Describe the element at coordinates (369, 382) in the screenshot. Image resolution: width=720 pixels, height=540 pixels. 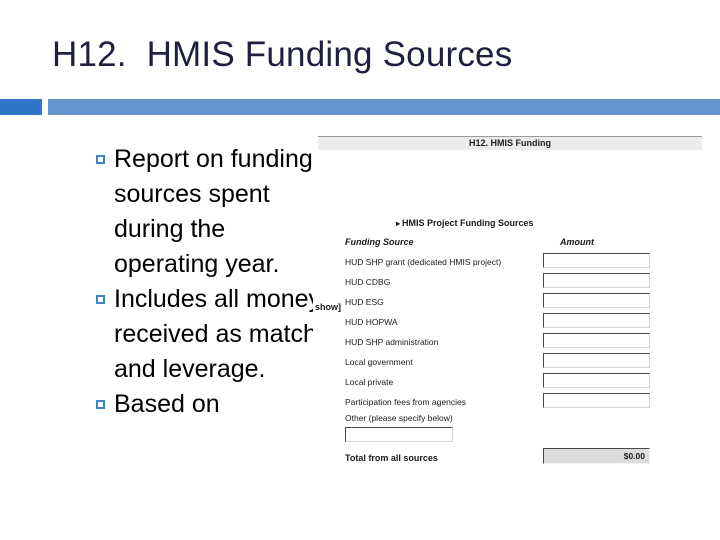
I see `row-label: Local private` at that location.